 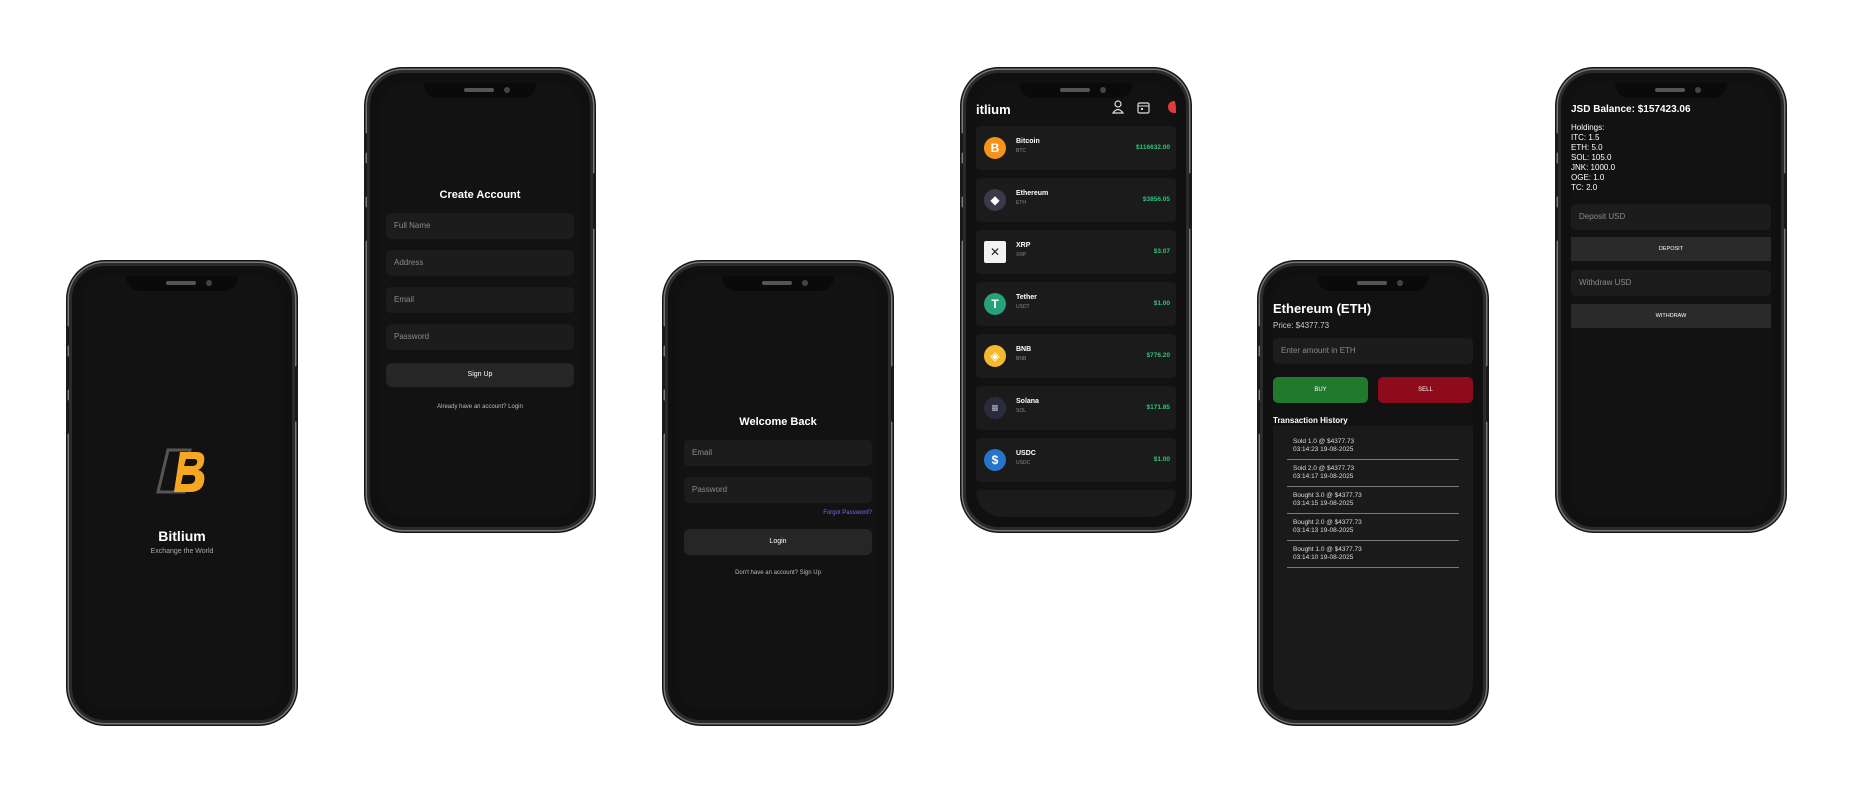 I want to click on sign-up-link: Don't have an account? Sign Up, so click(x=778, y=573).